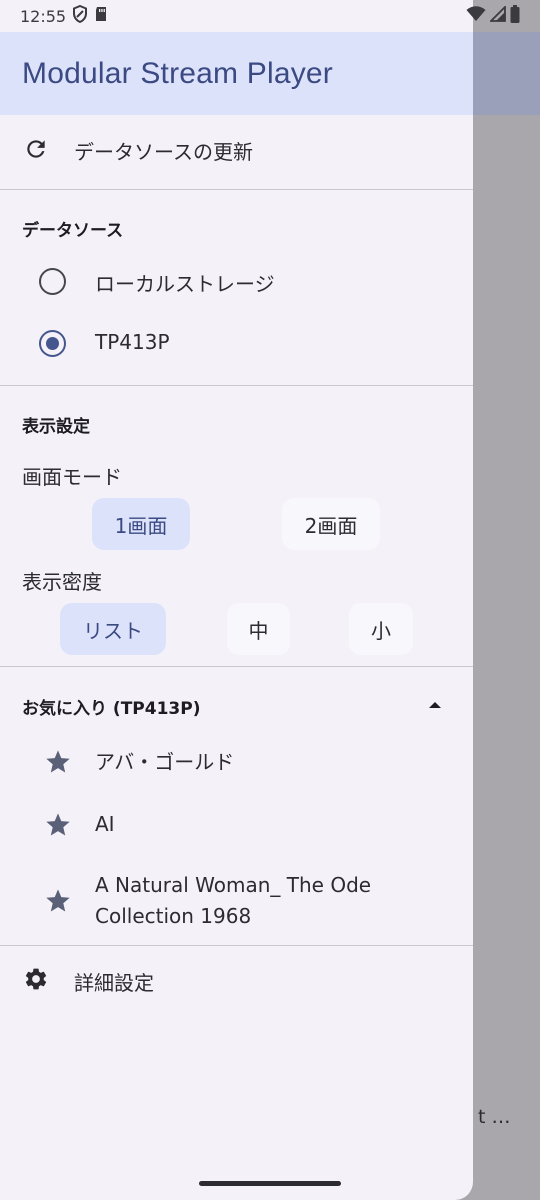 This screenshot has height=1200, width=540. Describe the element at coordinates (381, 629) in the screenshot. I see `density-small-button: 小` at that location.